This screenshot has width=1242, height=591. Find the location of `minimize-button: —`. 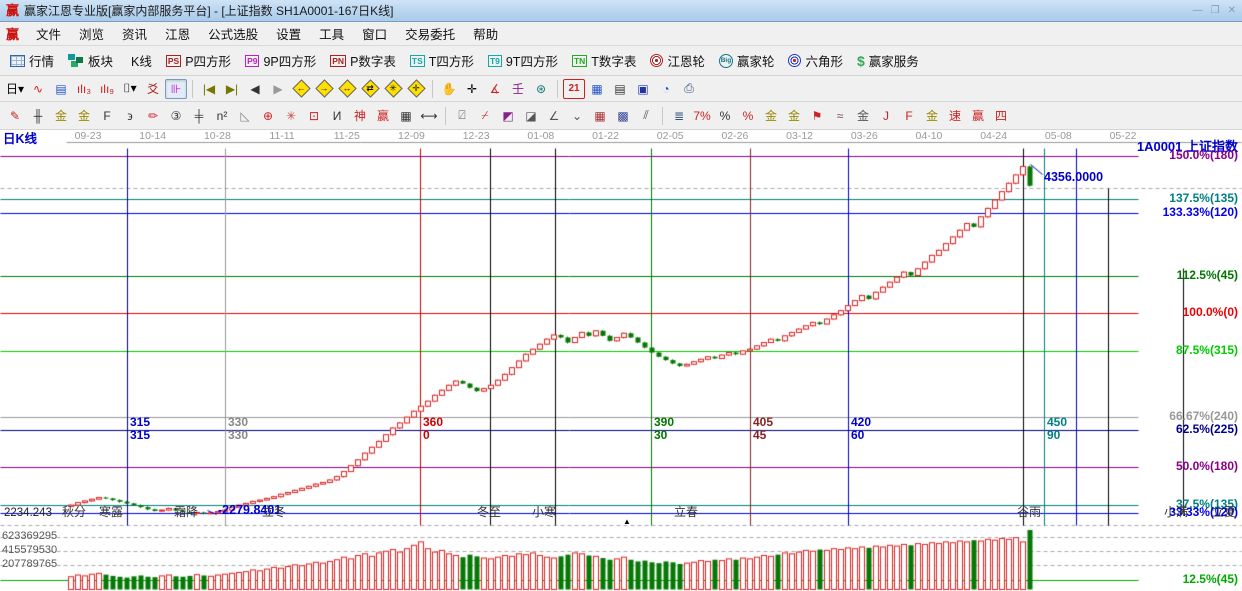

minimize-button: — is located at coordinates (1198, 10).